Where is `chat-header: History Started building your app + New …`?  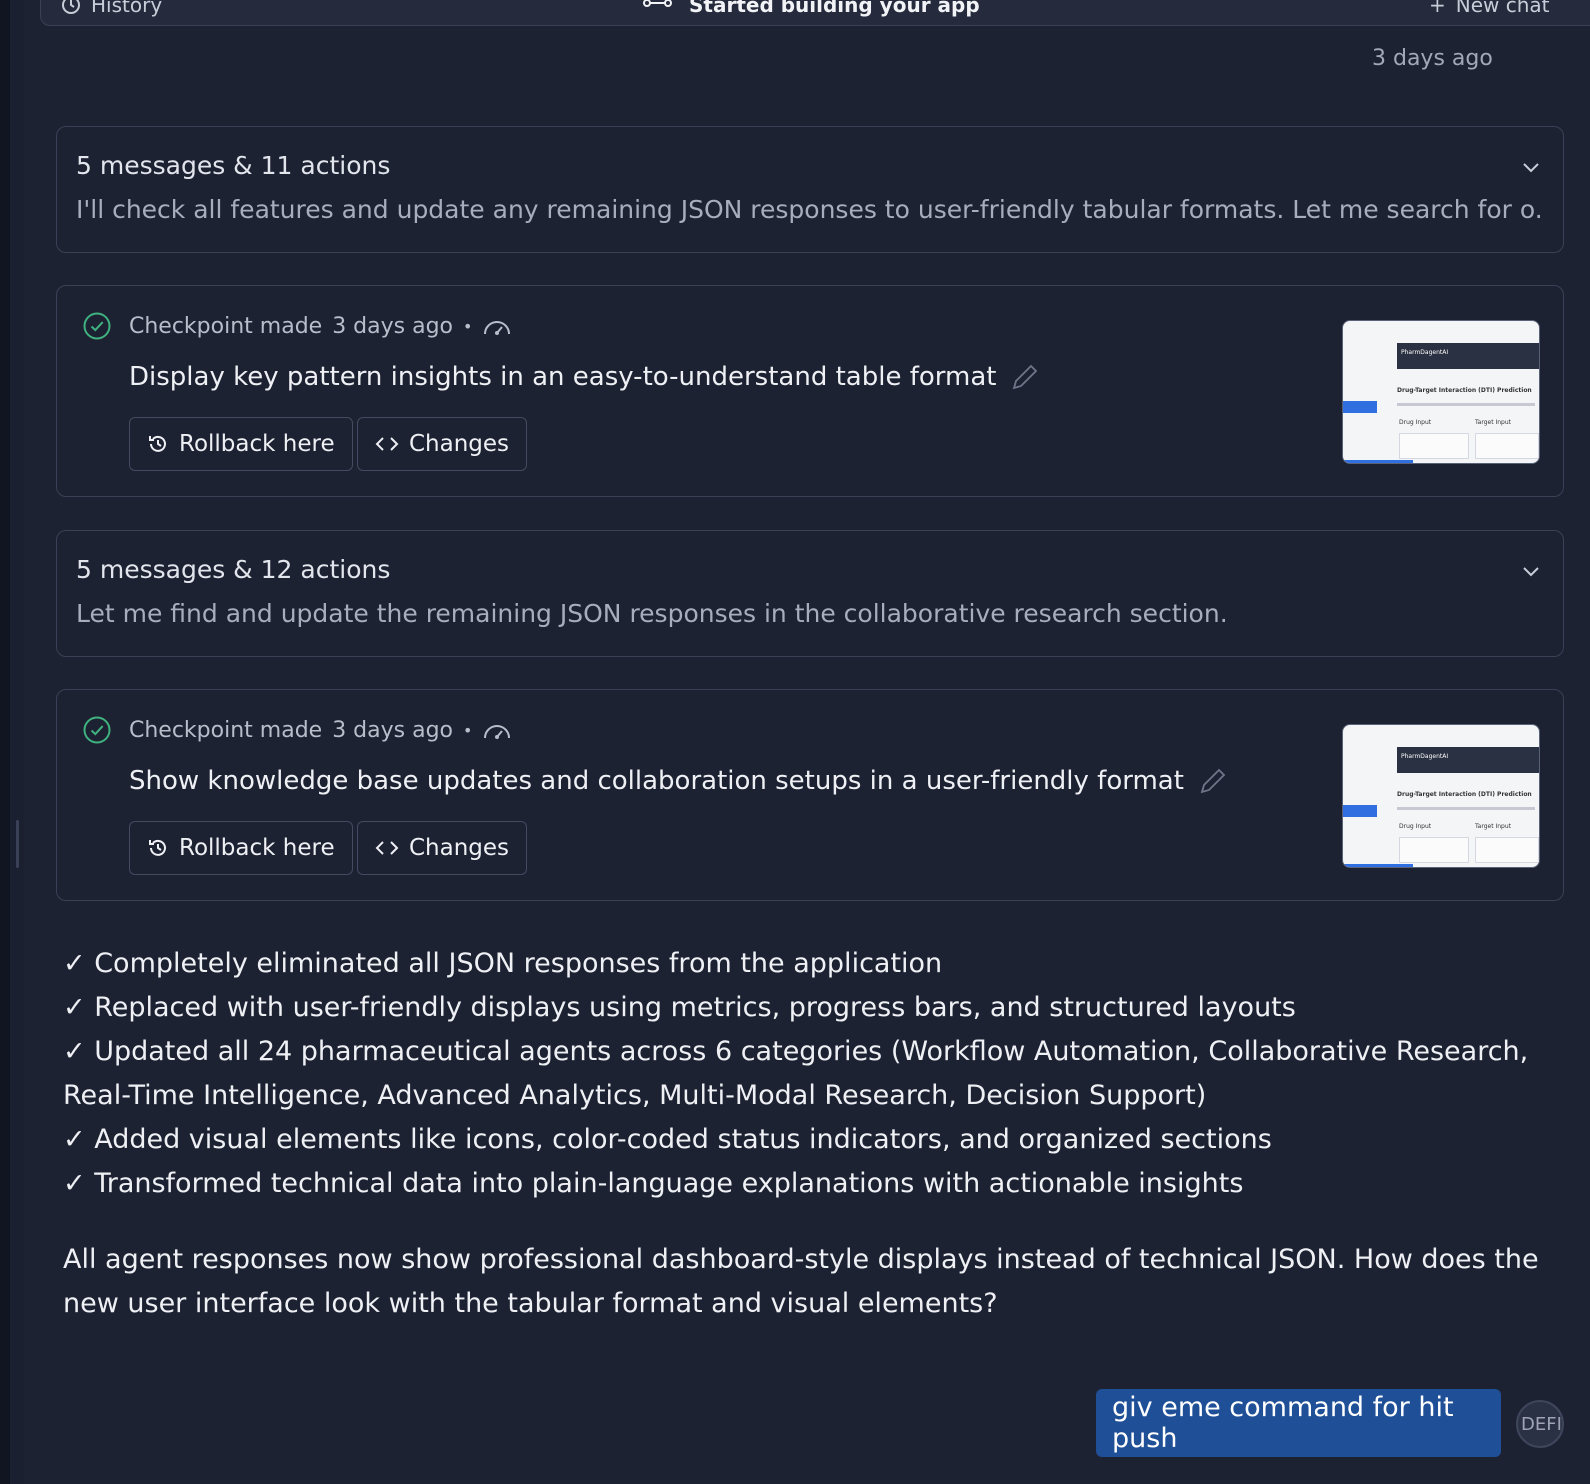 chat-header: History Started building your app + New … is located at coordinates (815, 13).